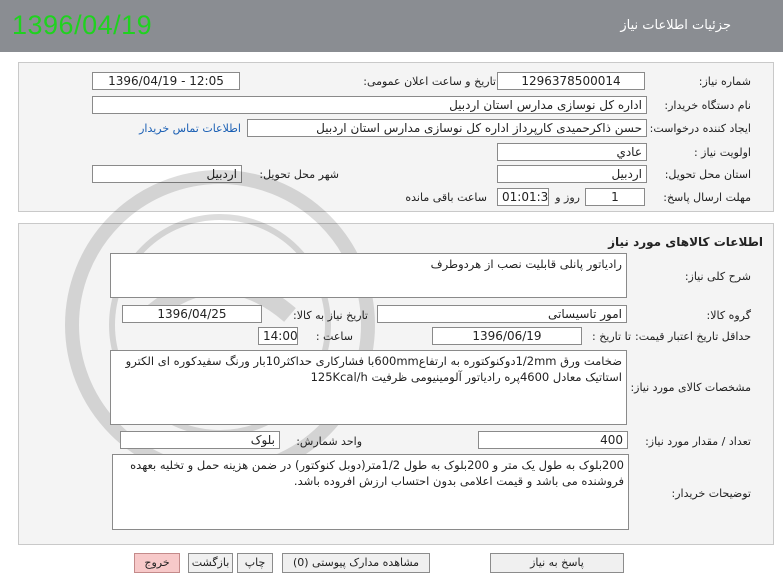 The height and width of the screenshot is (585, 783). What do you see at coordinates (572, 152) in the screenshot?
I see `priority-field: عادي` at bounding box center [572, 152].